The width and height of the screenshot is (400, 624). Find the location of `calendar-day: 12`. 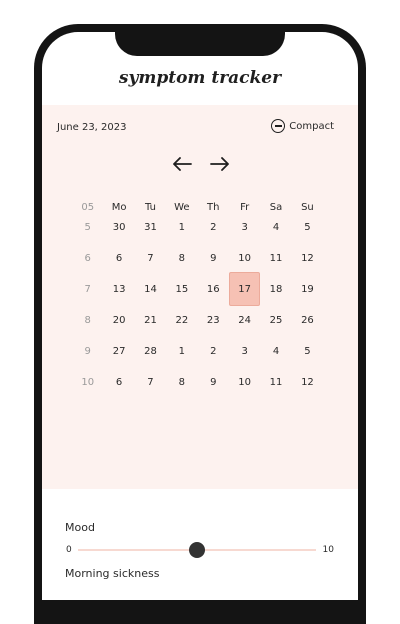

calendar-day: 12 is located at coordinates (307, 382).